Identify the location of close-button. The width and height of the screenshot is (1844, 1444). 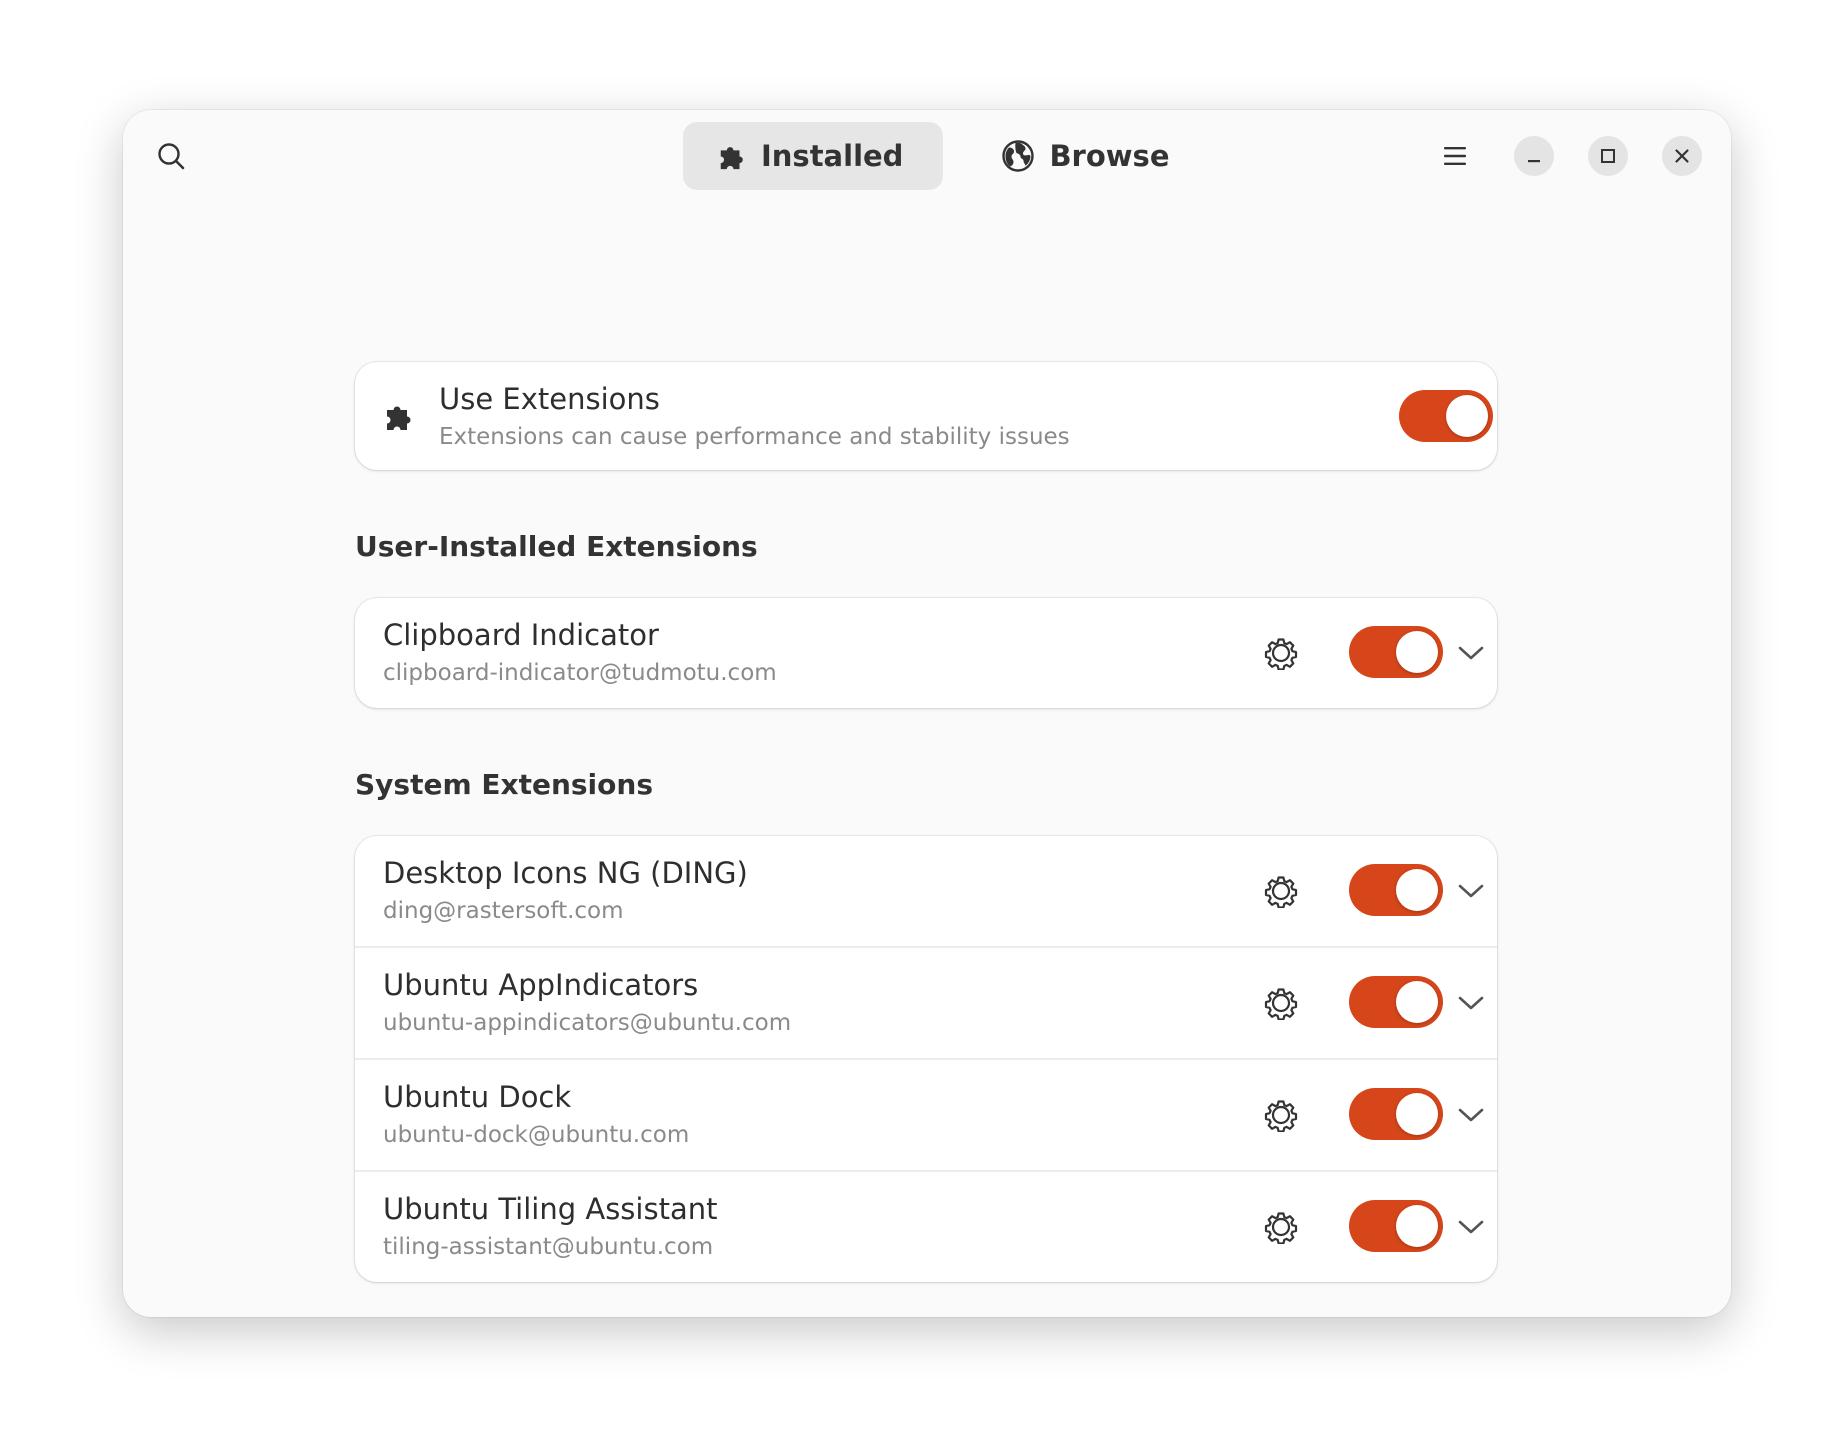
(1682, 156).